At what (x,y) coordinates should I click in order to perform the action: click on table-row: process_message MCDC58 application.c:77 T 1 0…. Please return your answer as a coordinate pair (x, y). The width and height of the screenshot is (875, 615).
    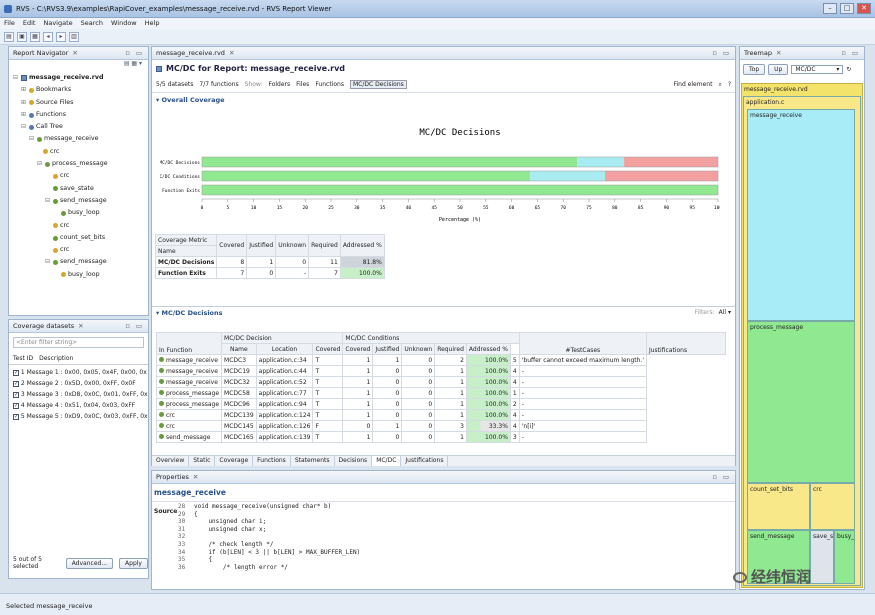
    Looking at the image, I should click on (441, 393).